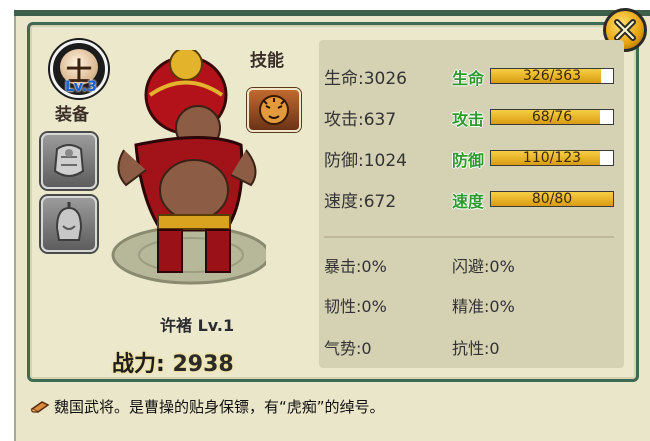 Image resolution: width=650 pixels, height=441 pixels. Describe the element at coordinates (341, 79) in the screenshot. I see `stat-label: 生命` at that location.